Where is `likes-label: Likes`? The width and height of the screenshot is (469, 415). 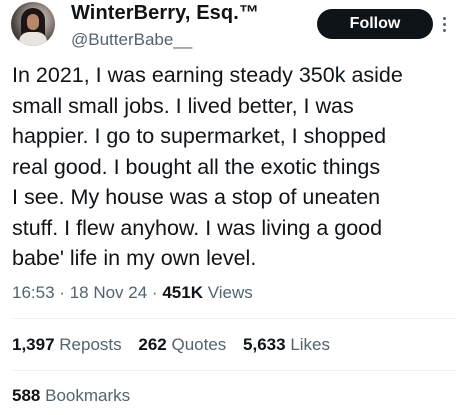 likes-label: Likes is located at coordinates (310, 344).